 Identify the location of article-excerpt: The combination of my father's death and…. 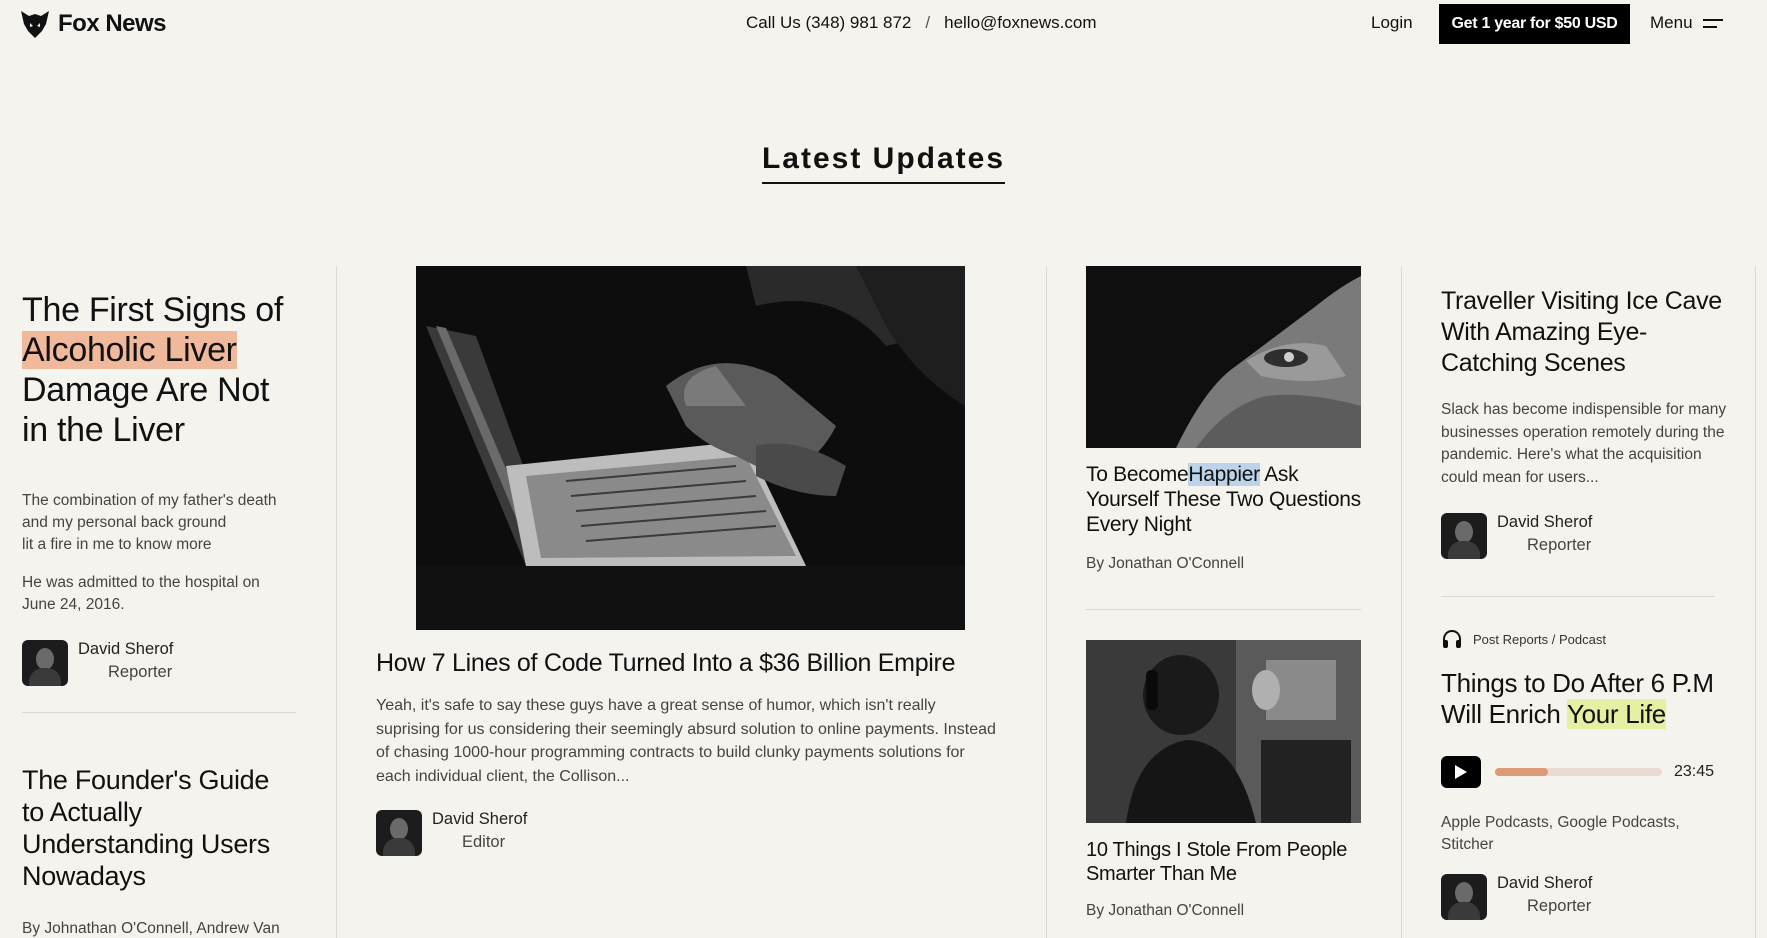
(159, 523).